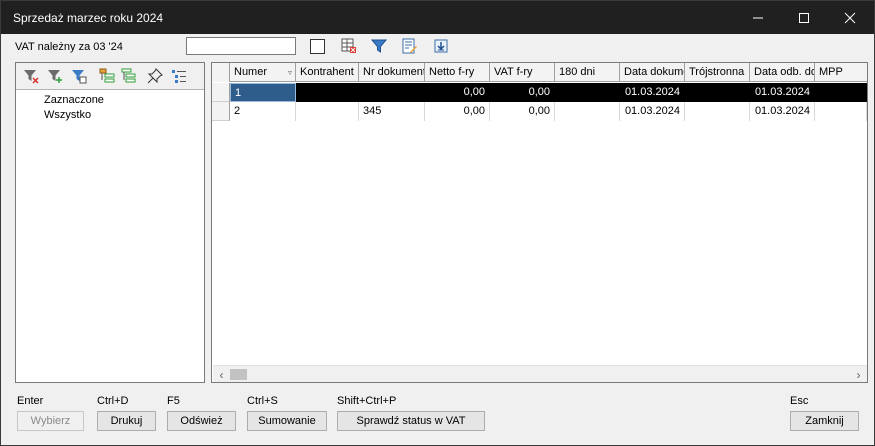 The image size is (875, 446). I want to click on cell-numer: 1, so click(263, 92).